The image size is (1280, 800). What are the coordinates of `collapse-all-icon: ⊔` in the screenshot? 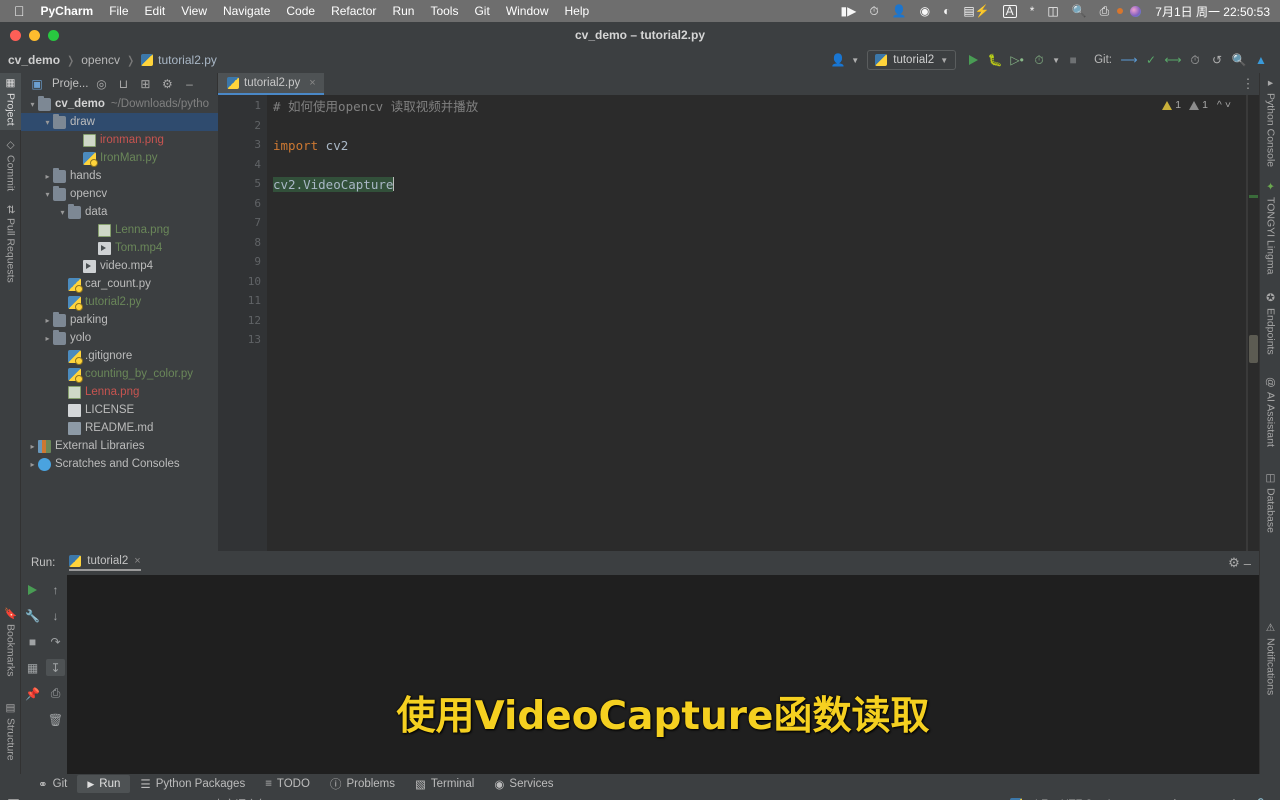 It's located at (123, 84).